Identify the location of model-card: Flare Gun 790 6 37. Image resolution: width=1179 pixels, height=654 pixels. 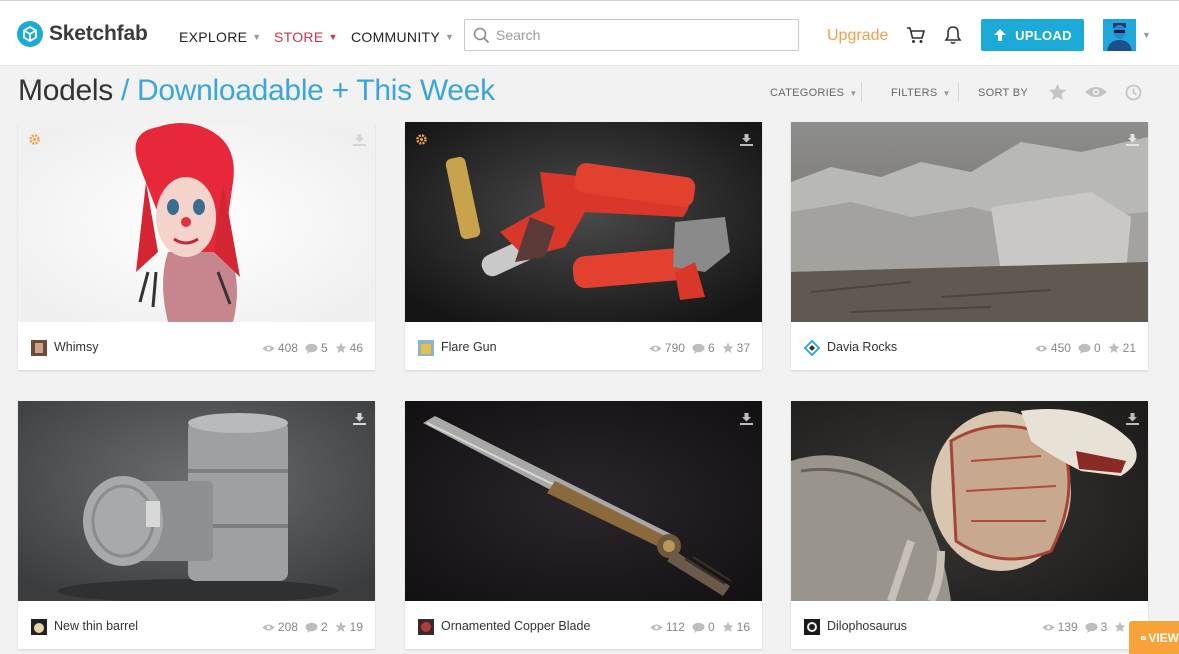
(583, 246).